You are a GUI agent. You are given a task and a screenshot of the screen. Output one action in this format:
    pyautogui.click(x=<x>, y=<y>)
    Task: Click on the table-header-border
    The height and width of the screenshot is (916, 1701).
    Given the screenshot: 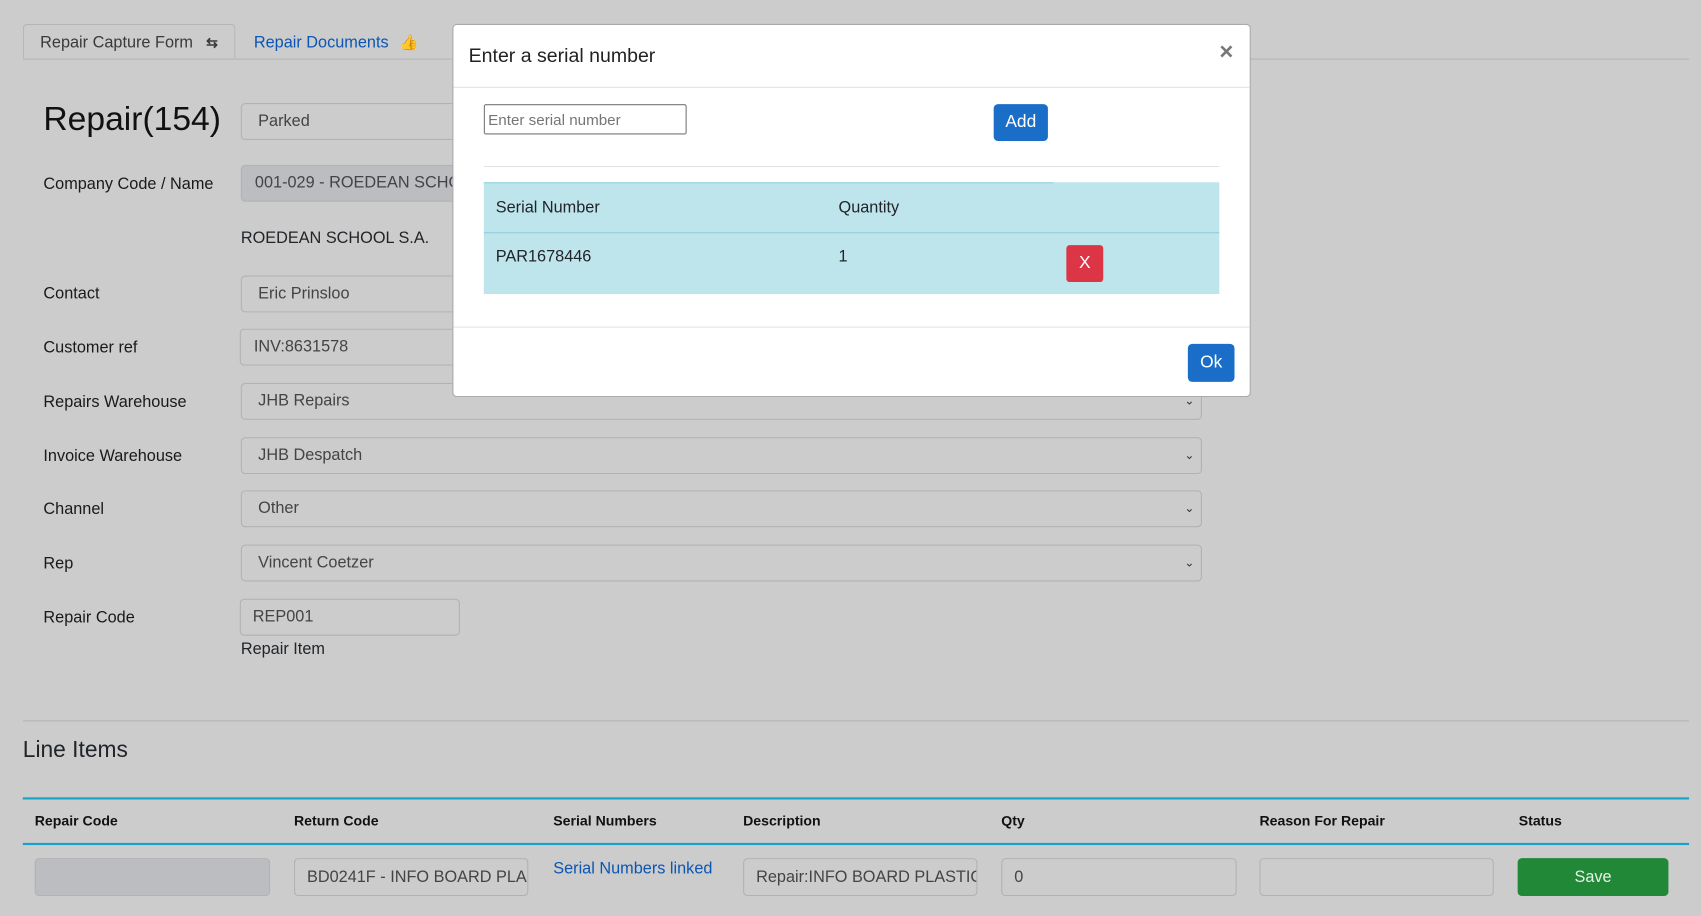 What is the action you would take?
    pyautogui.click(x=856, y=844)
    